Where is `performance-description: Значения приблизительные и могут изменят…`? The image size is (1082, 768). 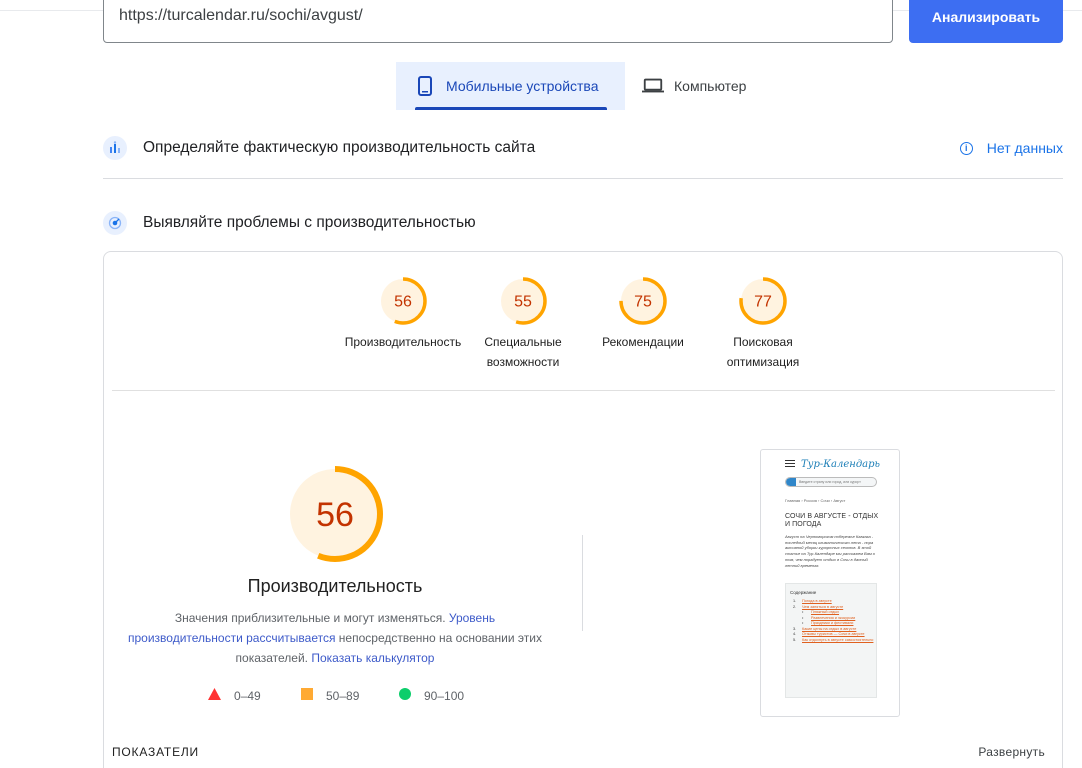
performance-description: Значения приблизительные и могут изменят… is located at coordinates (335, 638).